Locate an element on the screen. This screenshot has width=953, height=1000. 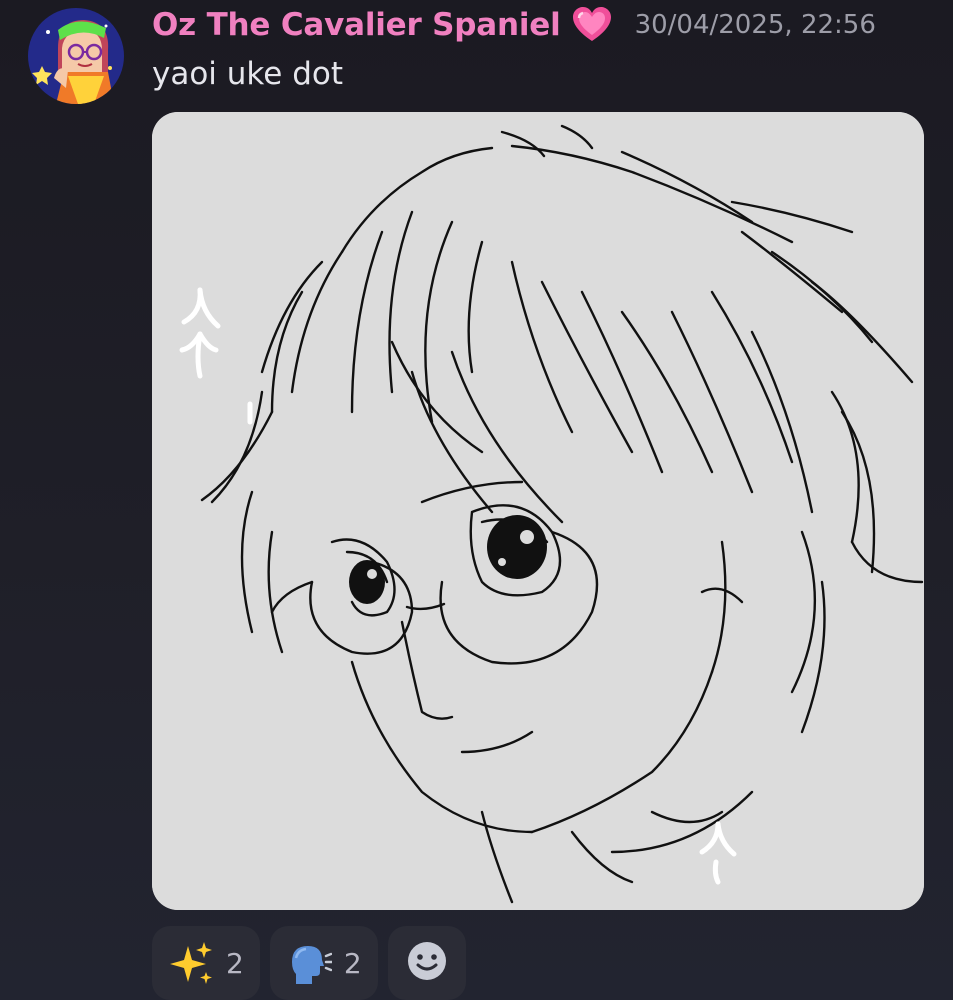
smiley-add-reaction-icon is located at coordinates (427, 963).